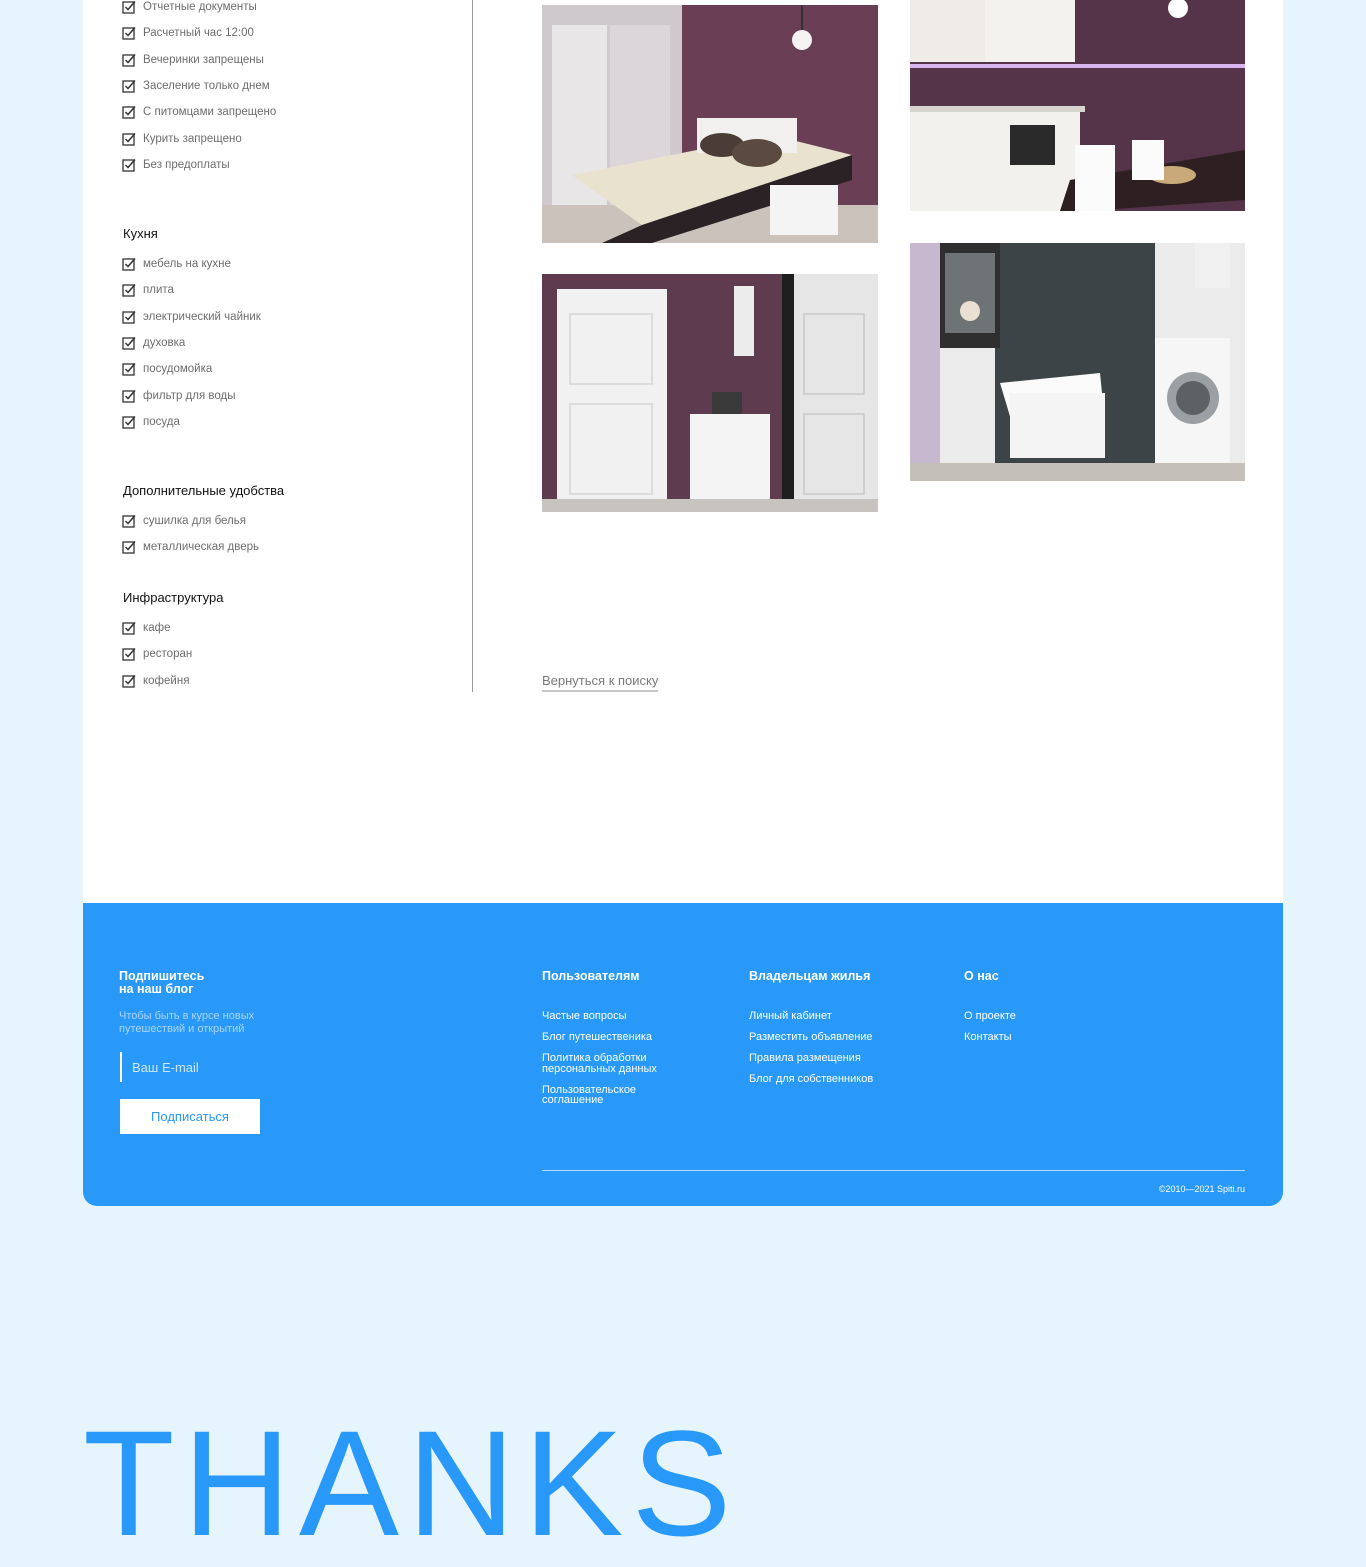  I want to click on footer-link: О проекте, so click(1034, 1016).